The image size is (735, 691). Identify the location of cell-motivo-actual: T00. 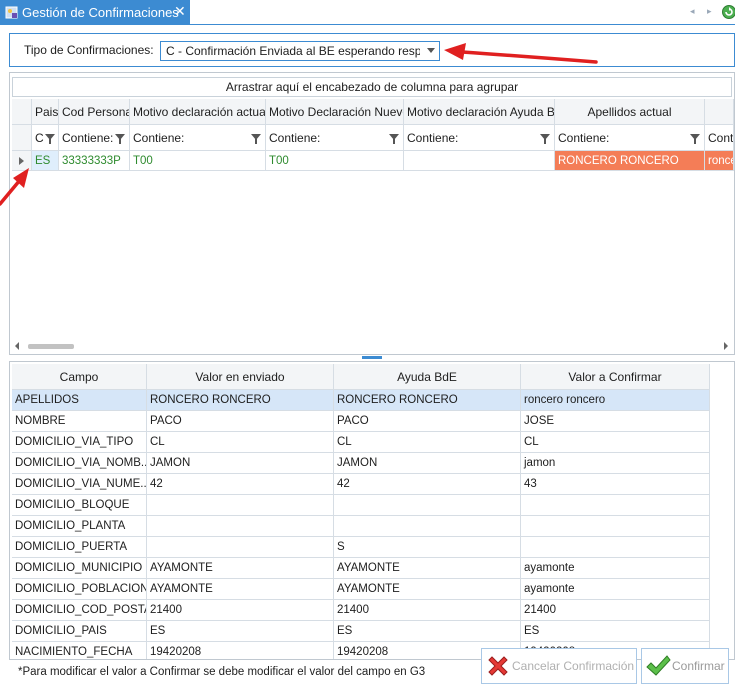
(198, 161).